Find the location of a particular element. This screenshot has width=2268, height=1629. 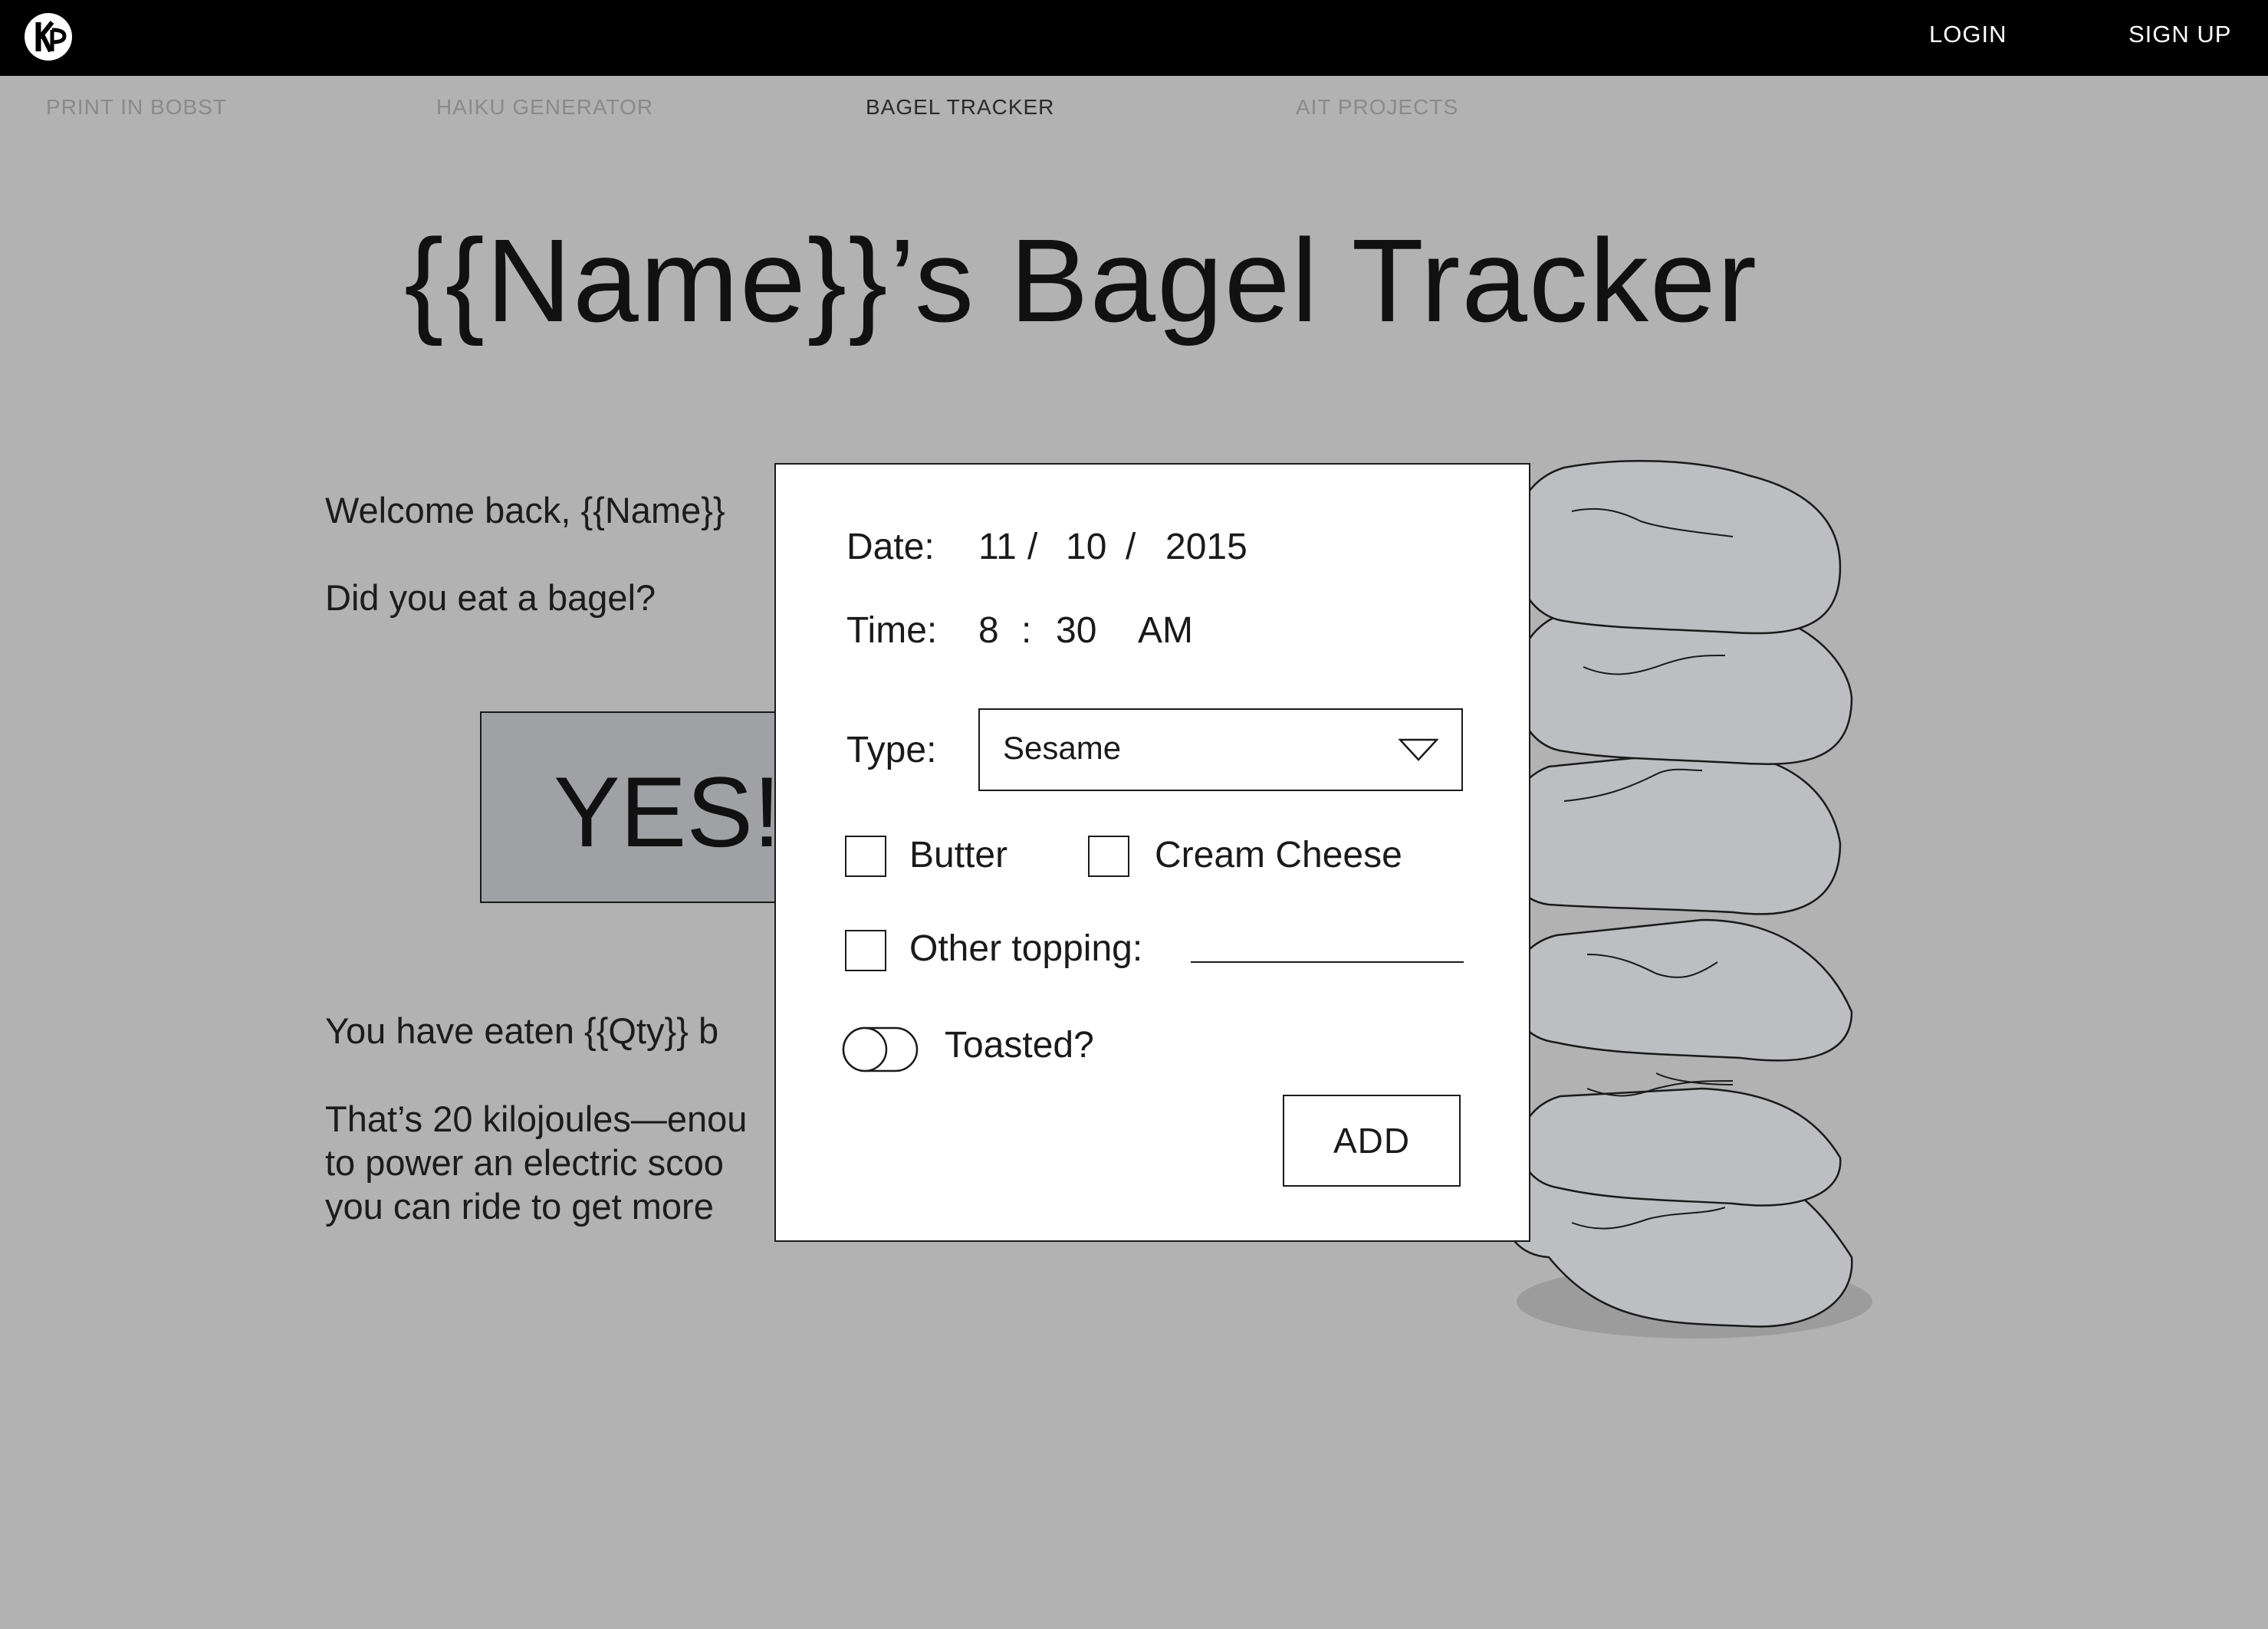

other-topping-label: Other topping: is located at coordinates (1026, 949).